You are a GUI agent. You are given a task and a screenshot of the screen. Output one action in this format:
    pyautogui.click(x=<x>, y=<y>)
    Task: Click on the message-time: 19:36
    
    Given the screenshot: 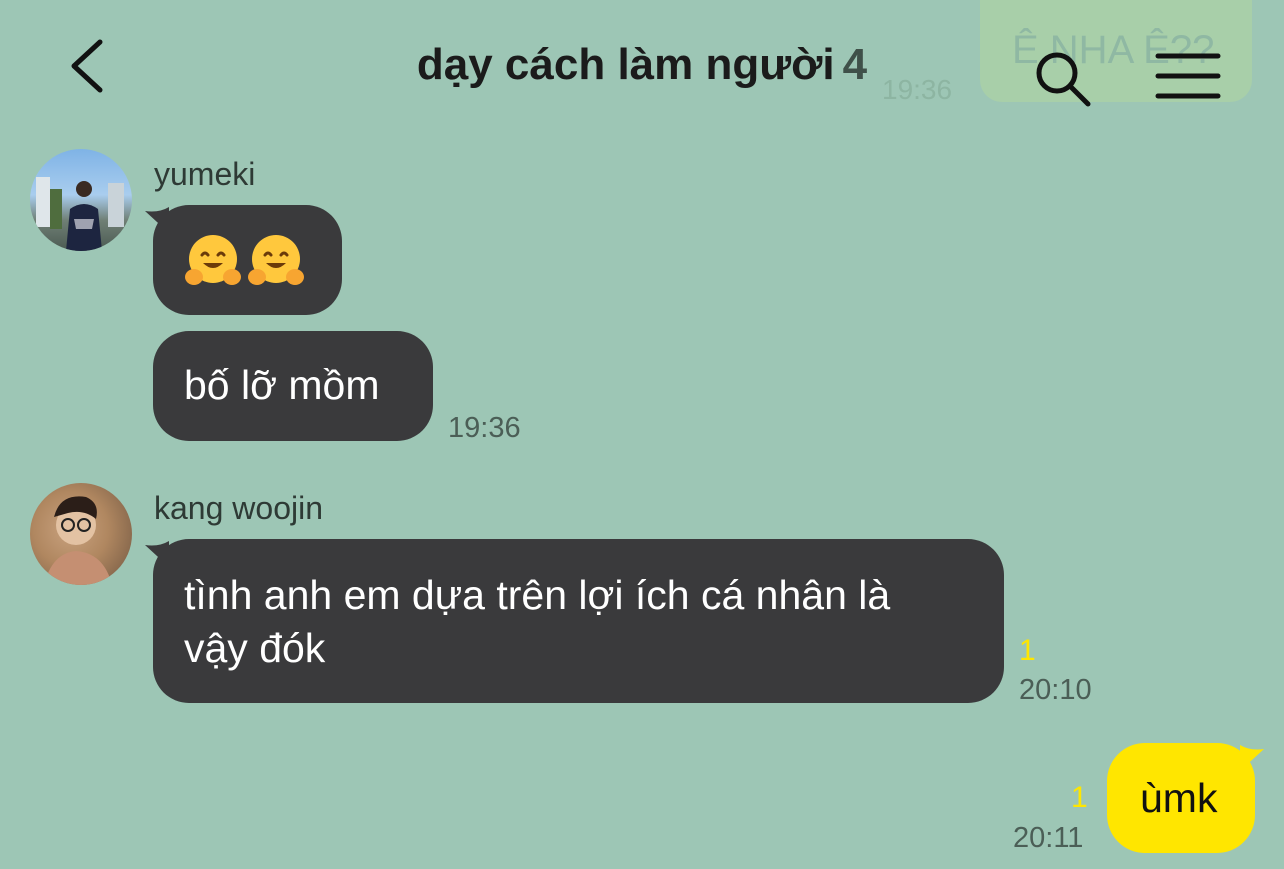 What is the action you would take?
    pyautogui.click(x=484, y=428)
    